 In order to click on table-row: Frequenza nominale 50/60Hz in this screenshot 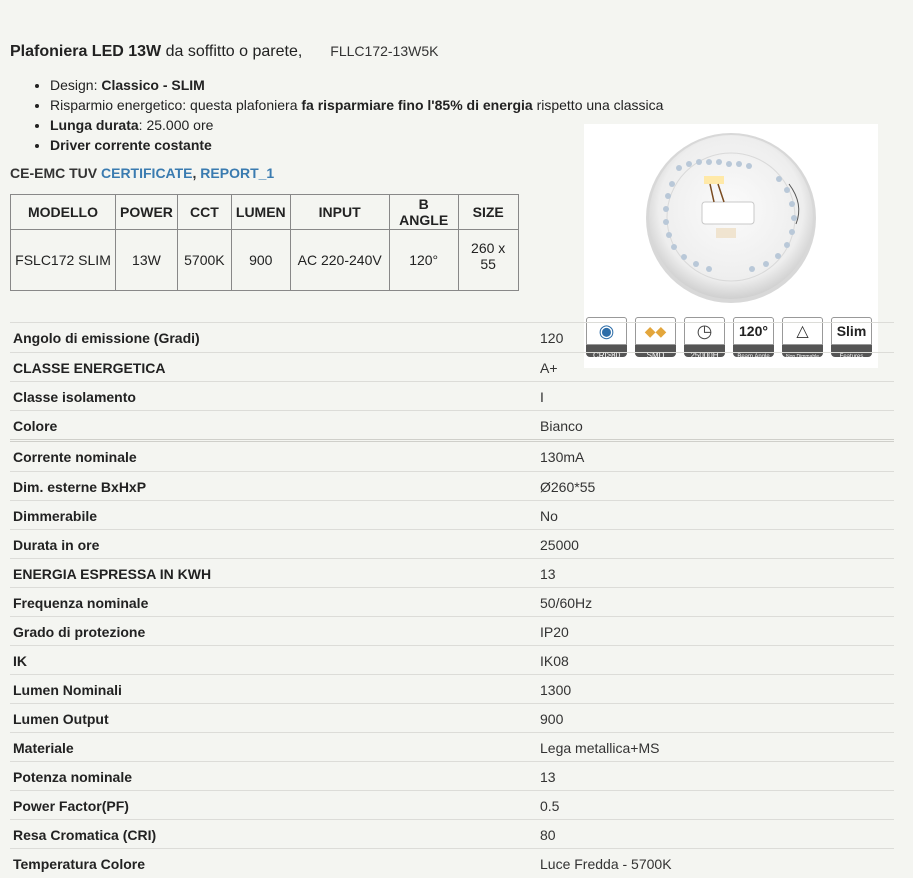, I will do `click(452, 601)`.